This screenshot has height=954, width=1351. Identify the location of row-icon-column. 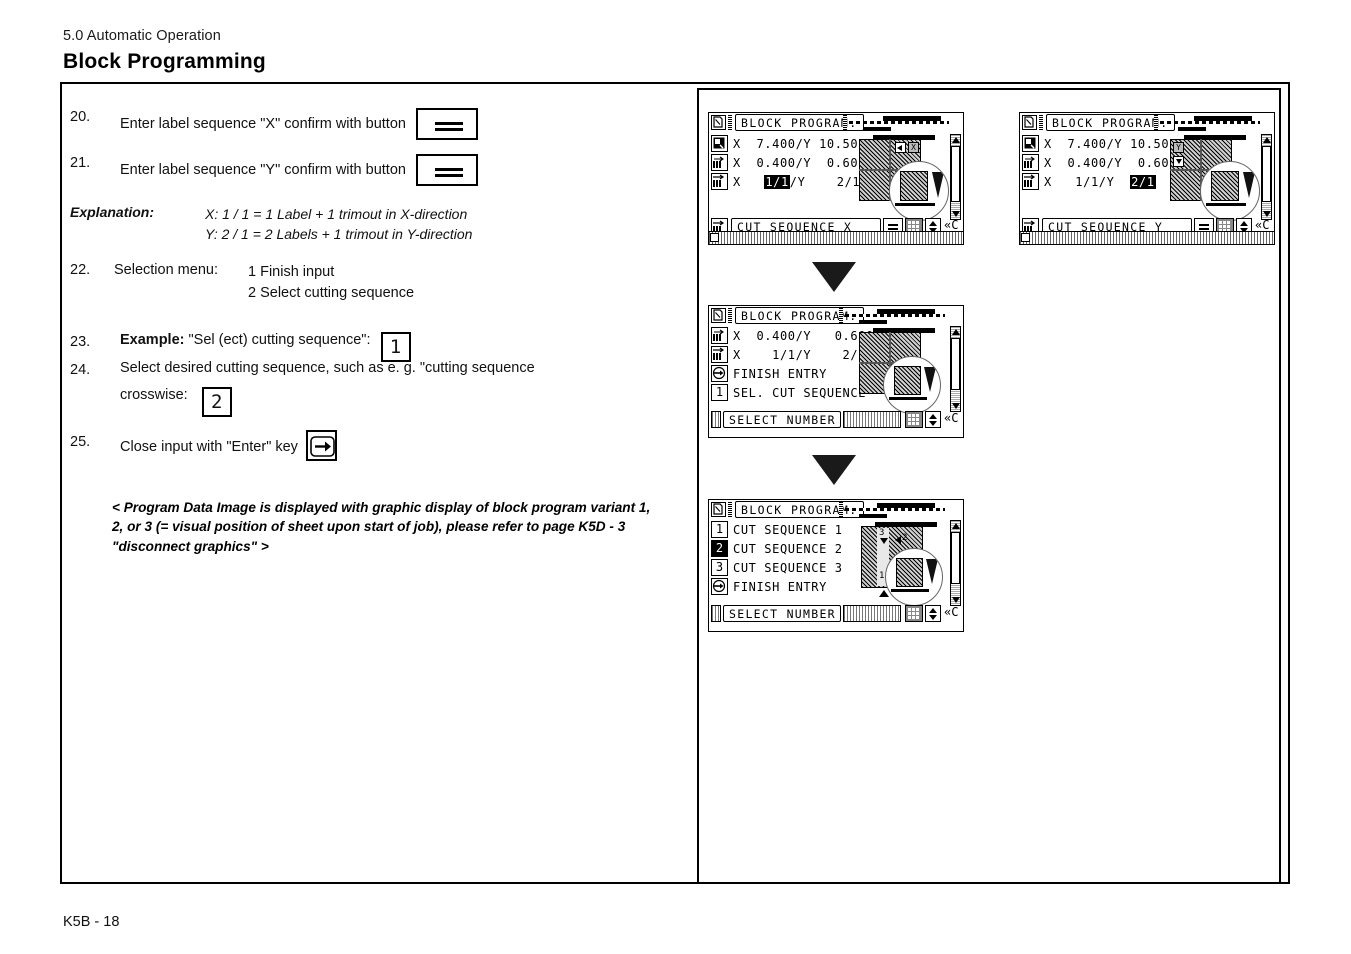
(719, 163).